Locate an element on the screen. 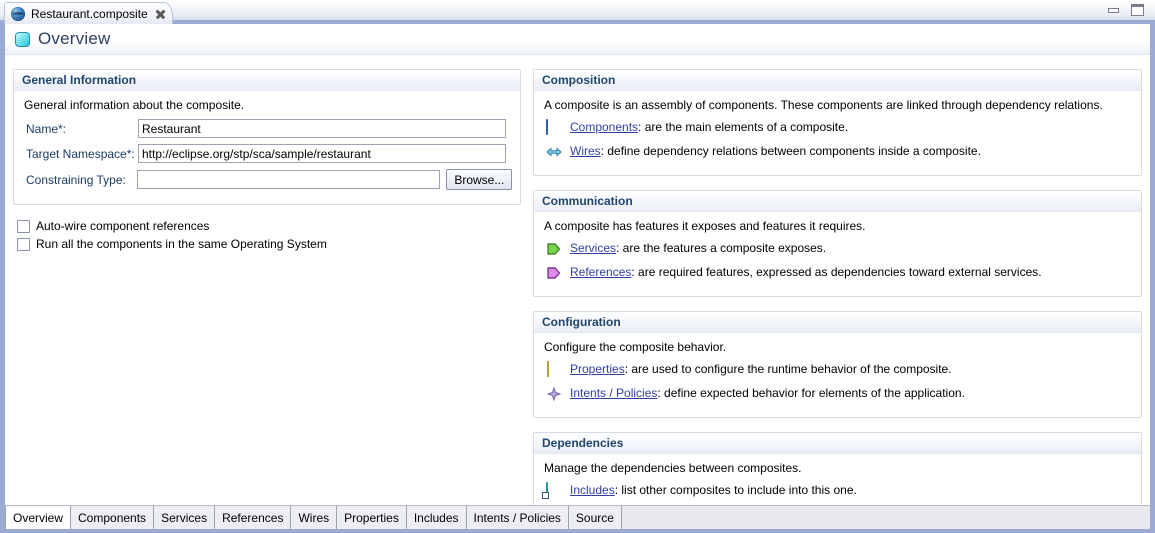 The width and height of the screenshot is (1155, 533). overview-icon is located at coordinates (22, 39).